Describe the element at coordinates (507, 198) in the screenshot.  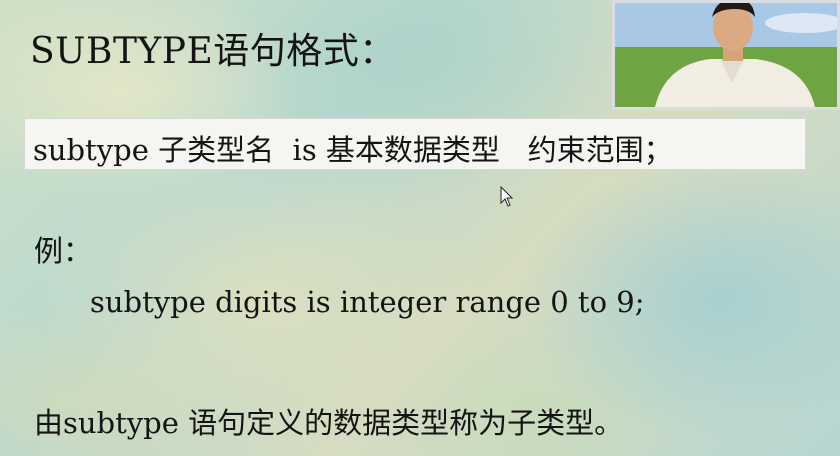
I see `mouse-pointer-icon` at that location.